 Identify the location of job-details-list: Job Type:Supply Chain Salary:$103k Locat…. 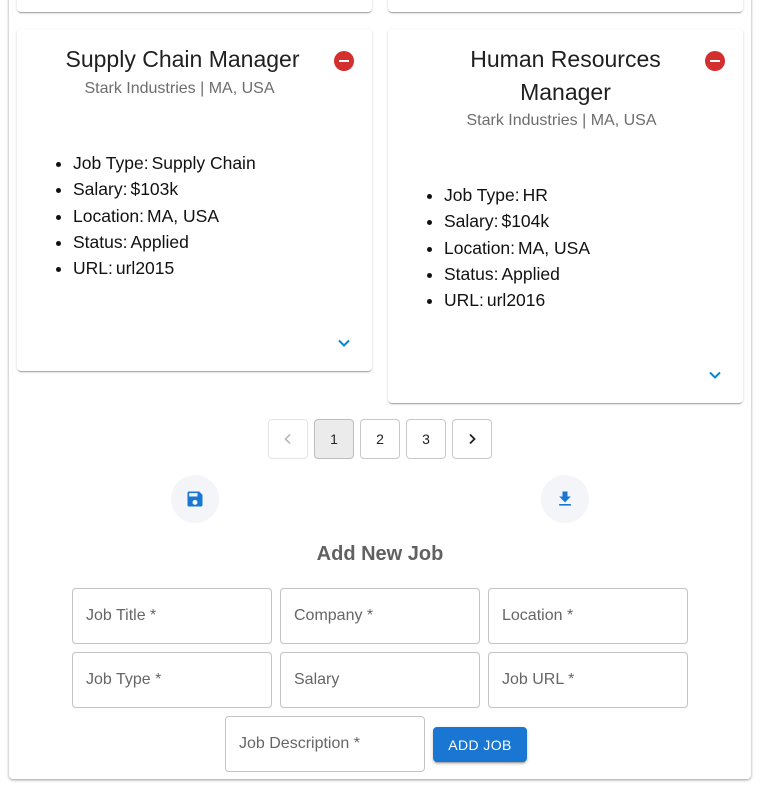
(164, 215).